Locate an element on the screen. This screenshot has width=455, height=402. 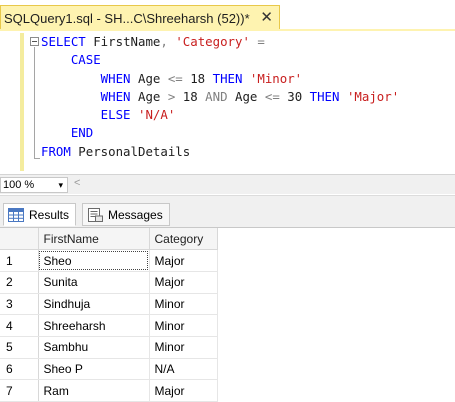
cell-category: N/A is located at coordinates (183, 369).